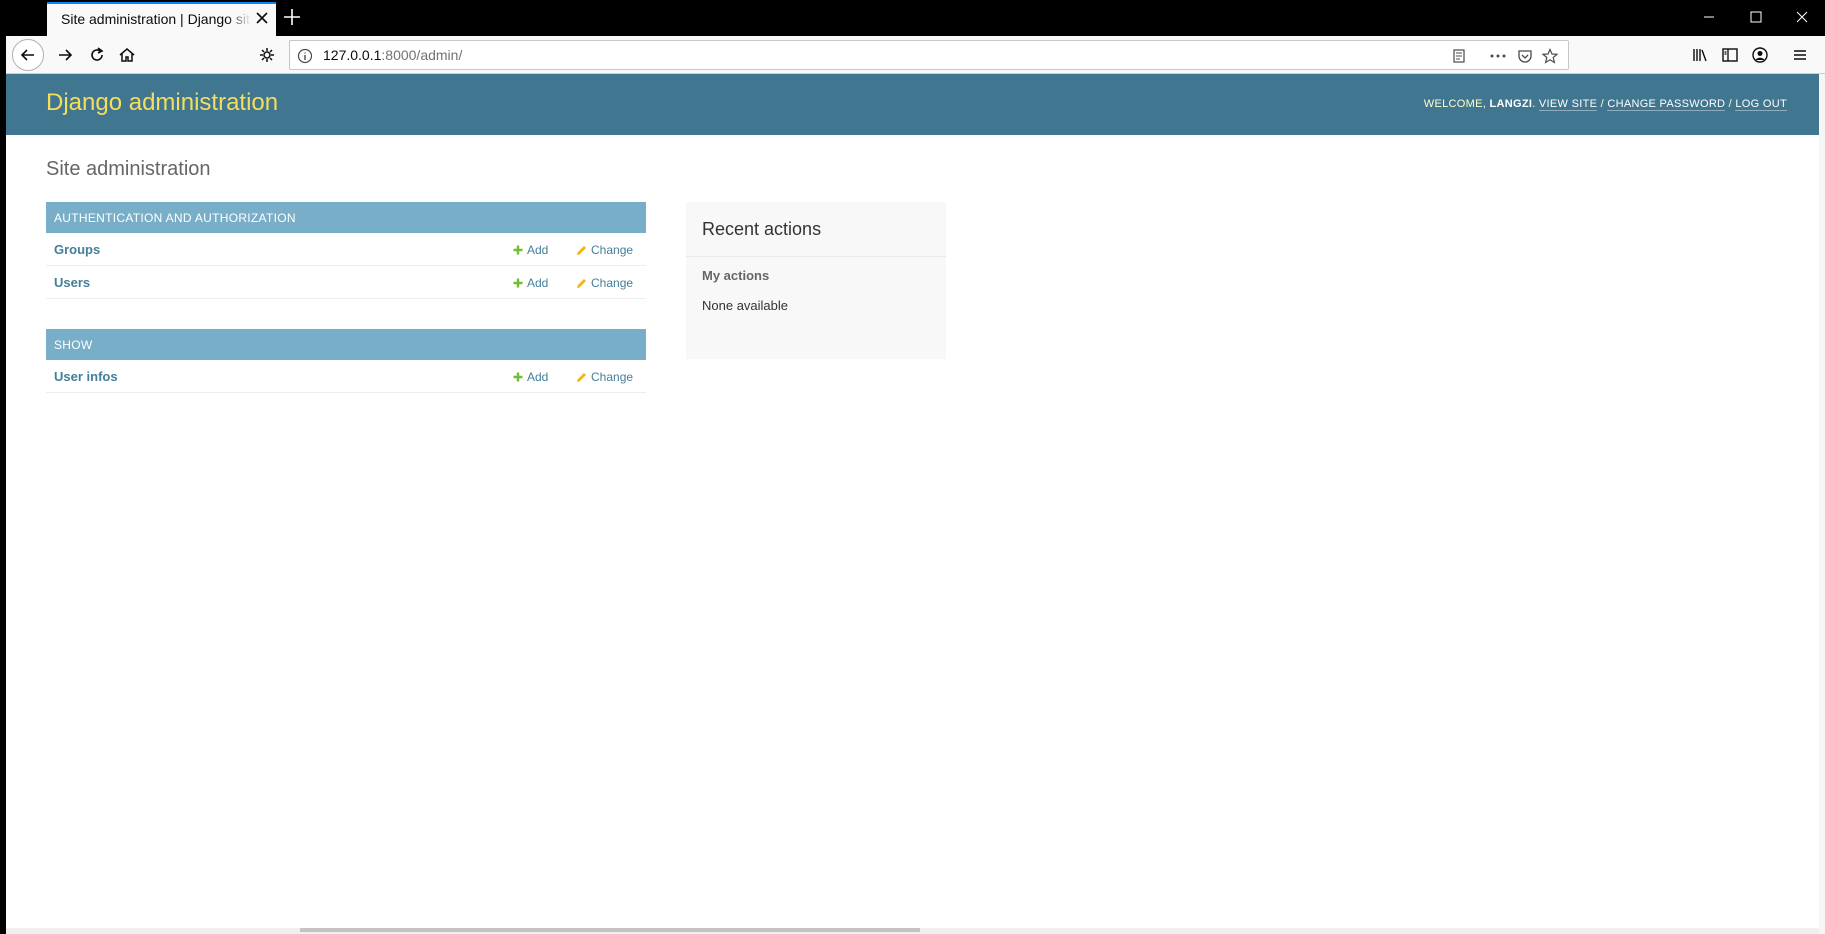 Image resolution: width=1825 pixels, height=934 pixels. What do you see at coordinates (1730, 55) in the screenshot?
I see `sidebar-icon` at bounding box center [1730, 55].